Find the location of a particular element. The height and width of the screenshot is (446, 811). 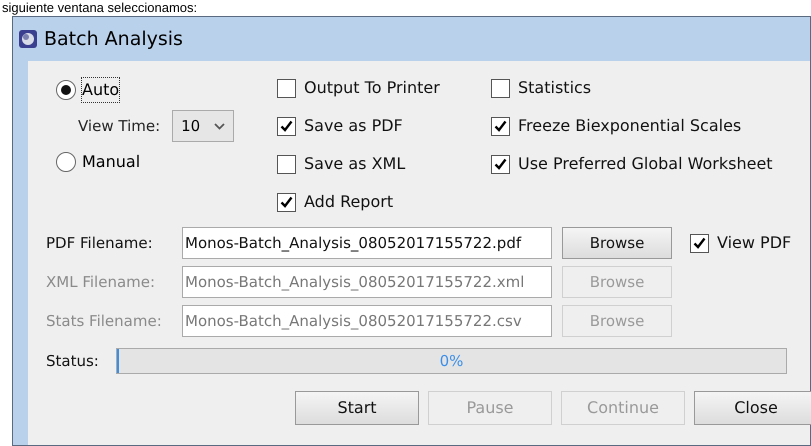

checkbox-option: Use Preferred Global Worksheet is located at coordinates (632, 164).